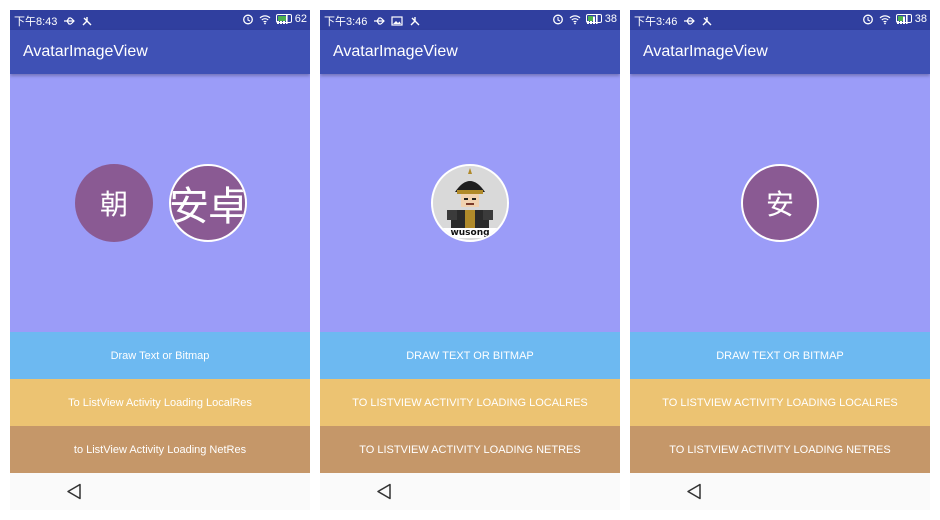  What do you see at coordinates (208, 207) in the screenshot?
I see `avatar-label: 安卓` at bounding box center [208, 207].